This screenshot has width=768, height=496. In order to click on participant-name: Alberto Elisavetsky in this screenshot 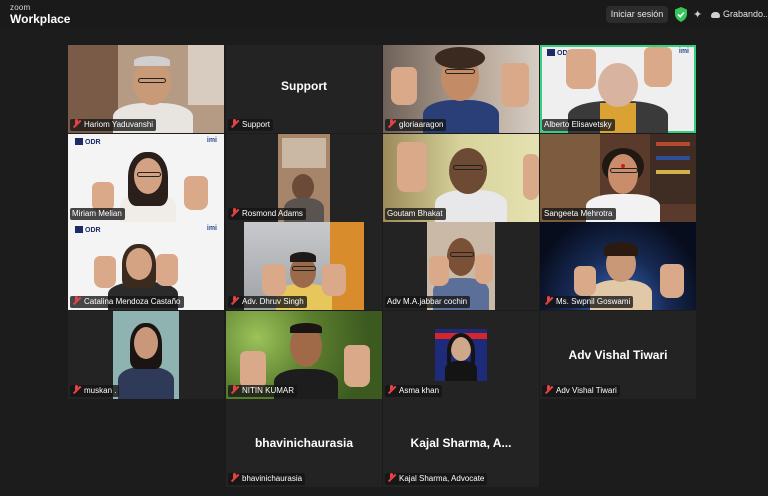, I will do `click(578, 125)`.